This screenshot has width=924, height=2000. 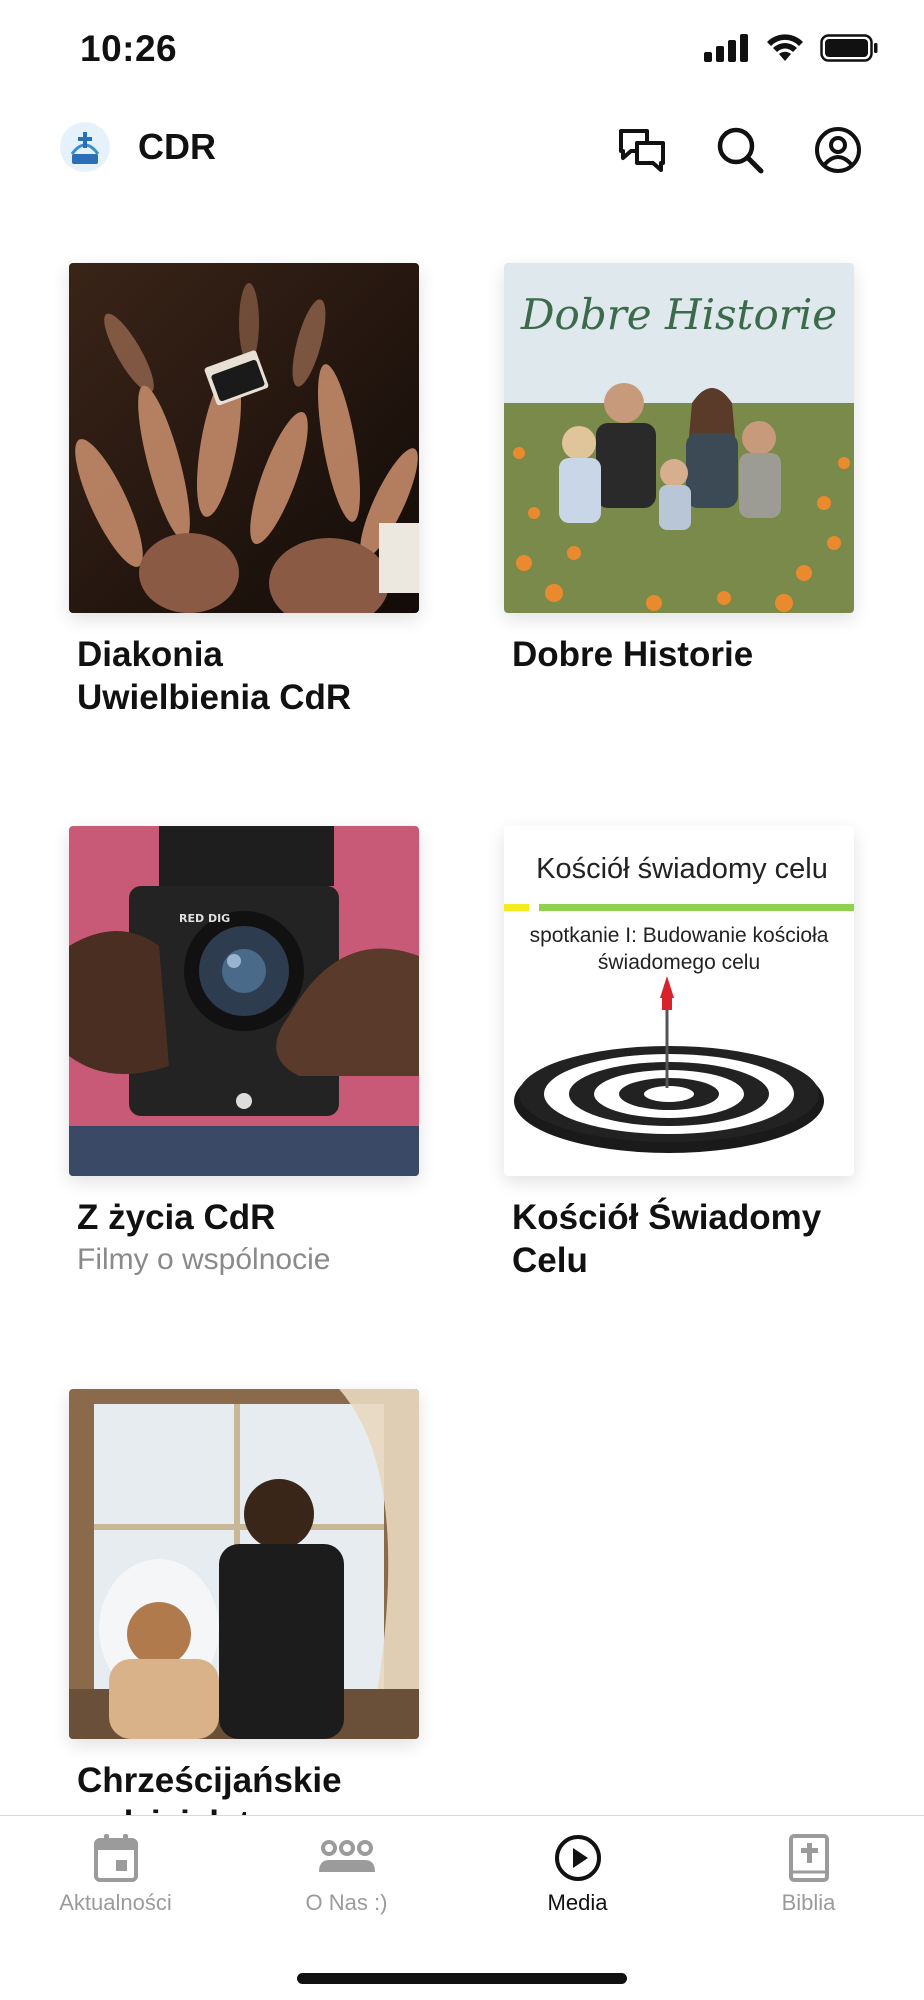 I want to click on status-bar: 10:26, so click(x=462, y=50).